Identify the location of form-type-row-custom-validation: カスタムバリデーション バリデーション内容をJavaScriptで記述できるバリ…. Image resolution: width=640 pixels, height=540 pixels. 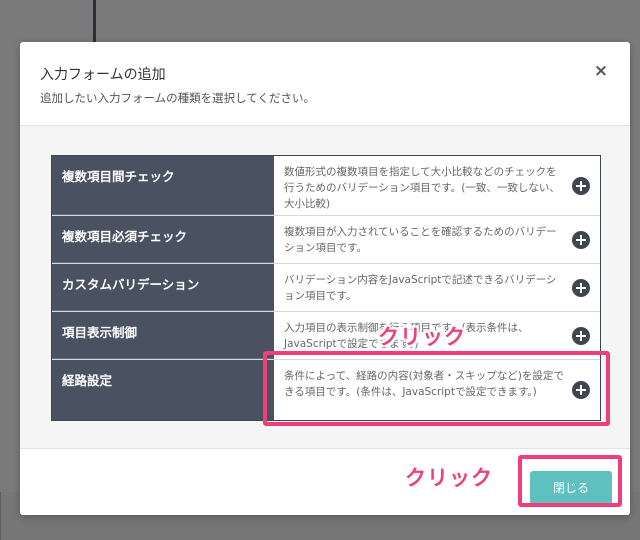
(326, 288).